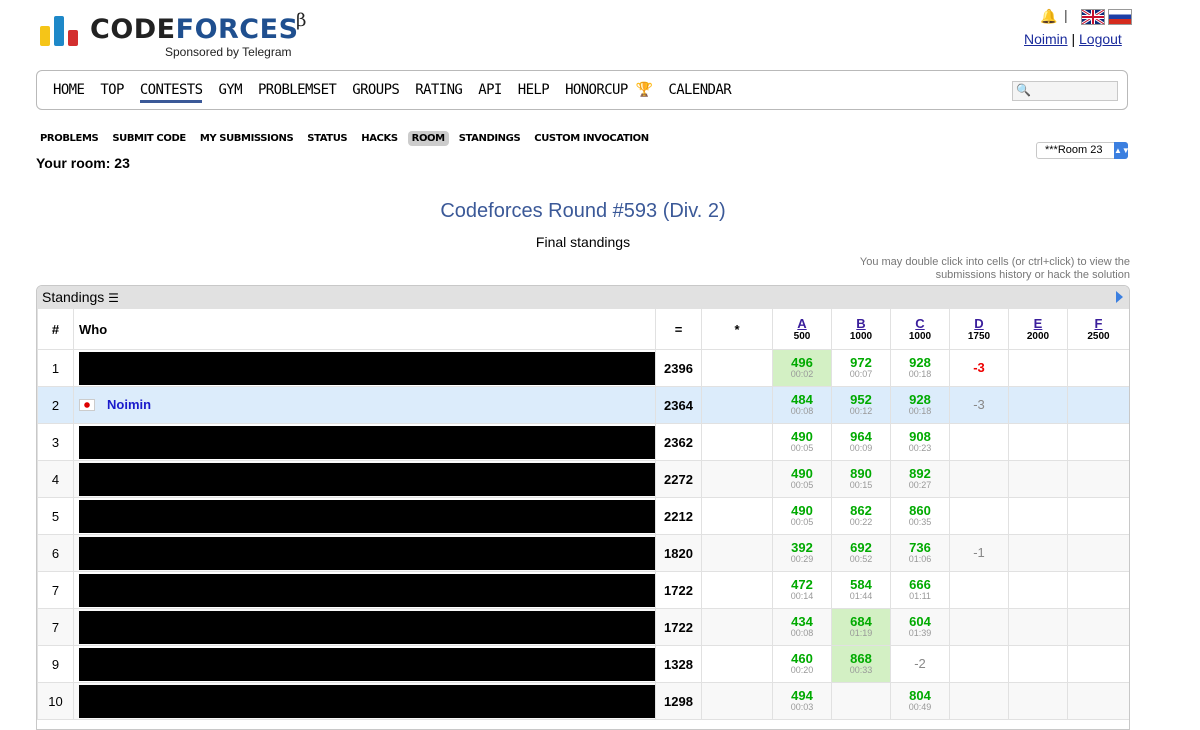  I want to click on subnav-submit-code: SUBMIT CODE, so click(149, 138).